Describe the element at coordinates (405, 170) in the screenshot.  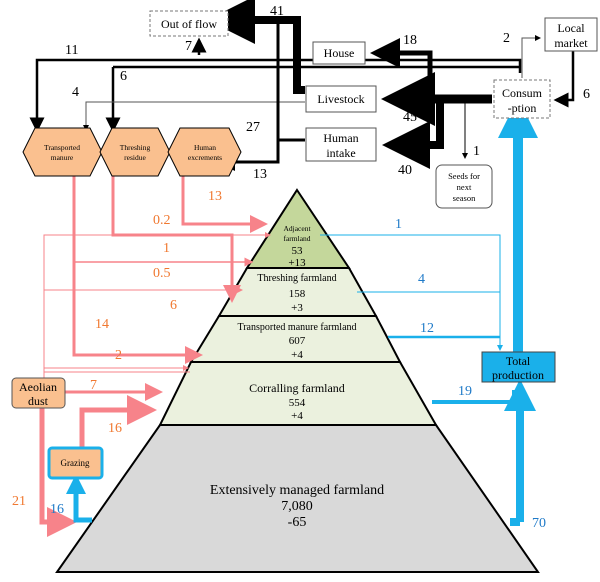
I see `value: 40` at that location.